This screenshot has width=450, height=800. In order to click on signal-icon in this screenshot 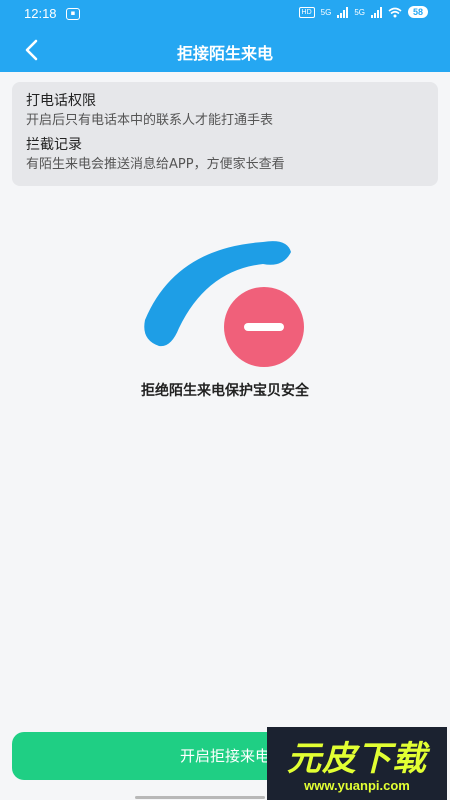, I will do `click(343, 12)`.